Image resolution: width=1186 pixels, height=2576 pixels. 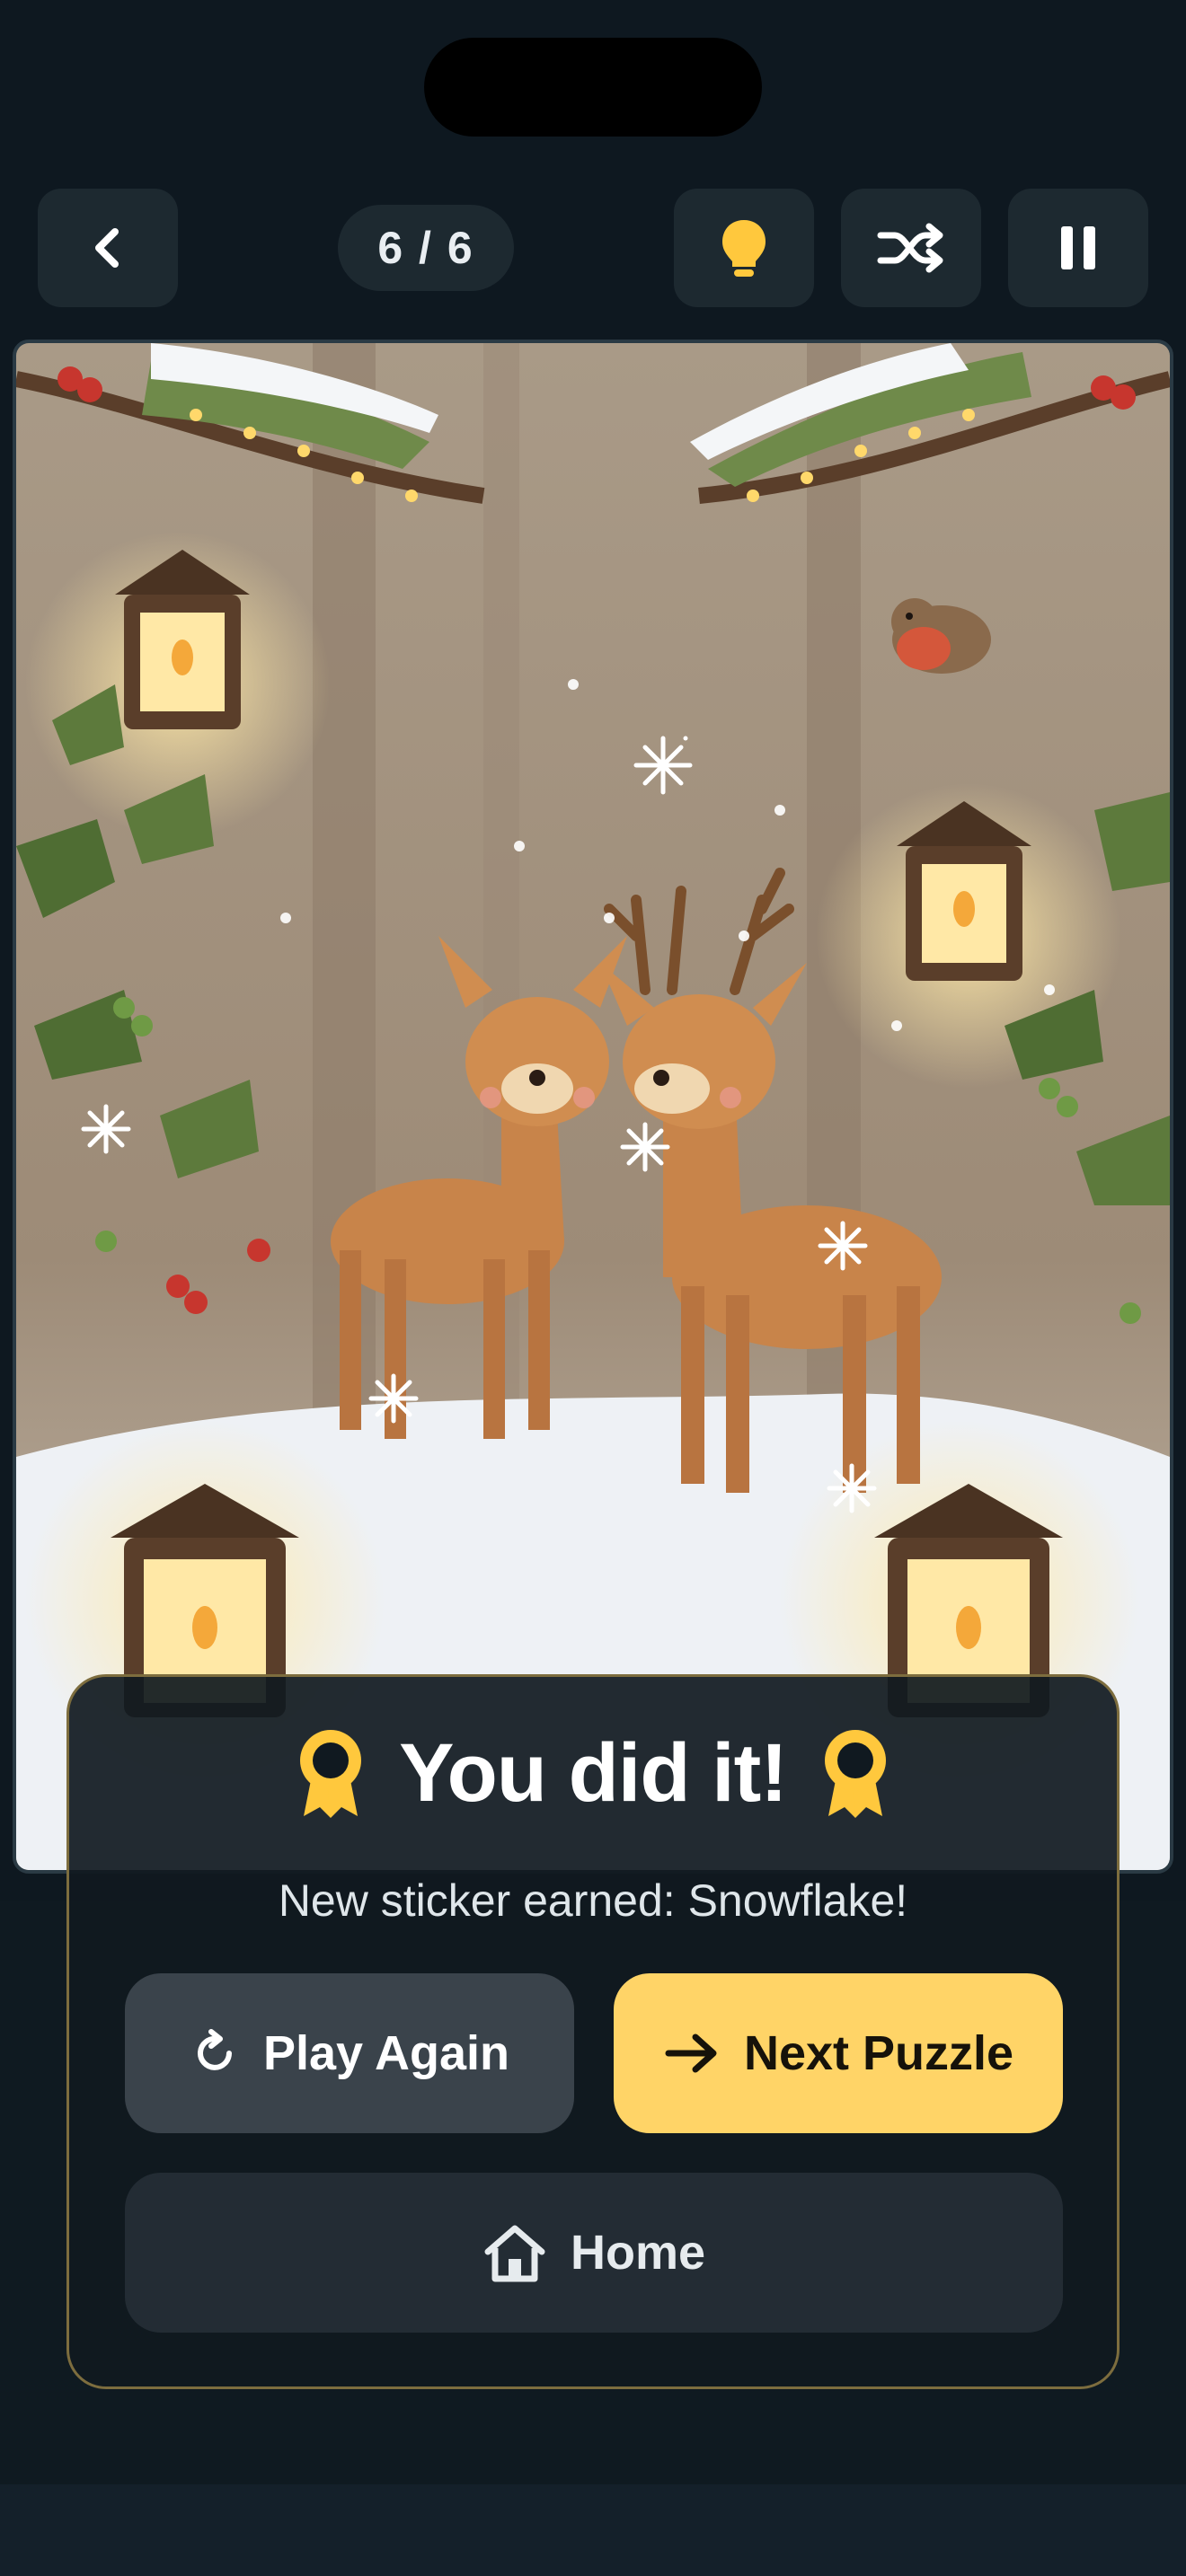 I want to click on pause-button, so click(x=1078, y=248).